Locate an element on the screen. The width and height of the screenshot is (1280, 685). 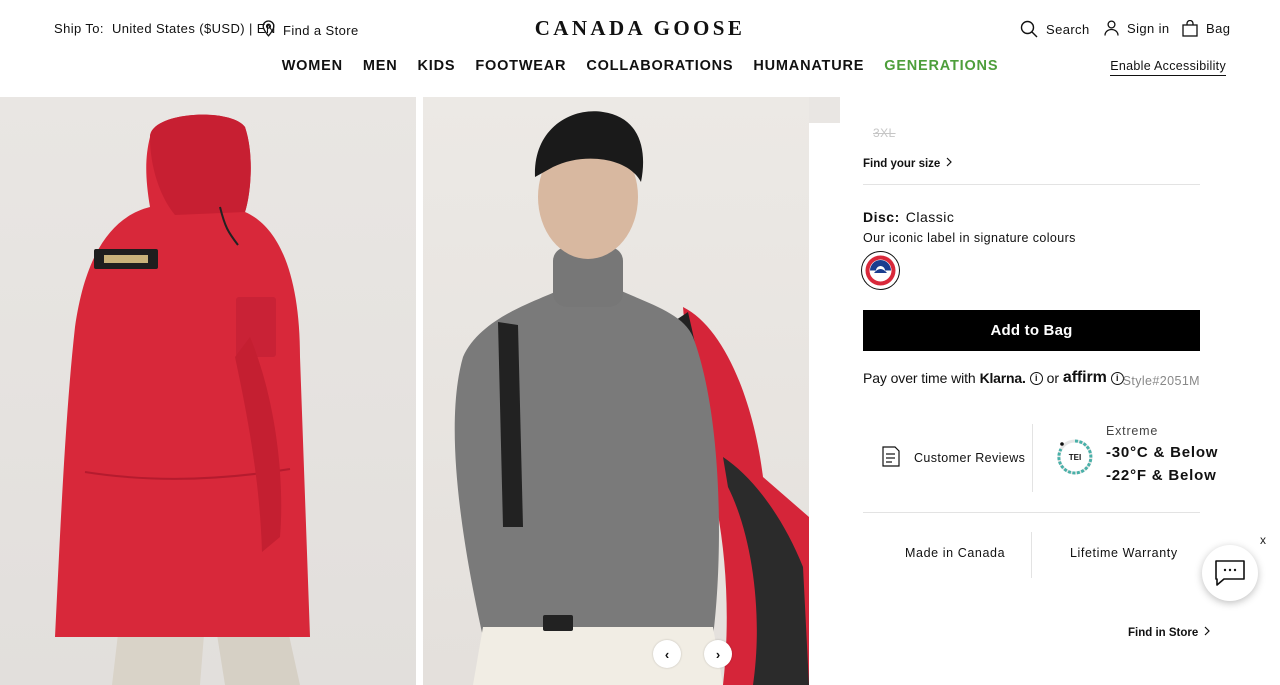
disc-swatch-classic is located at coordinates (880, 270).